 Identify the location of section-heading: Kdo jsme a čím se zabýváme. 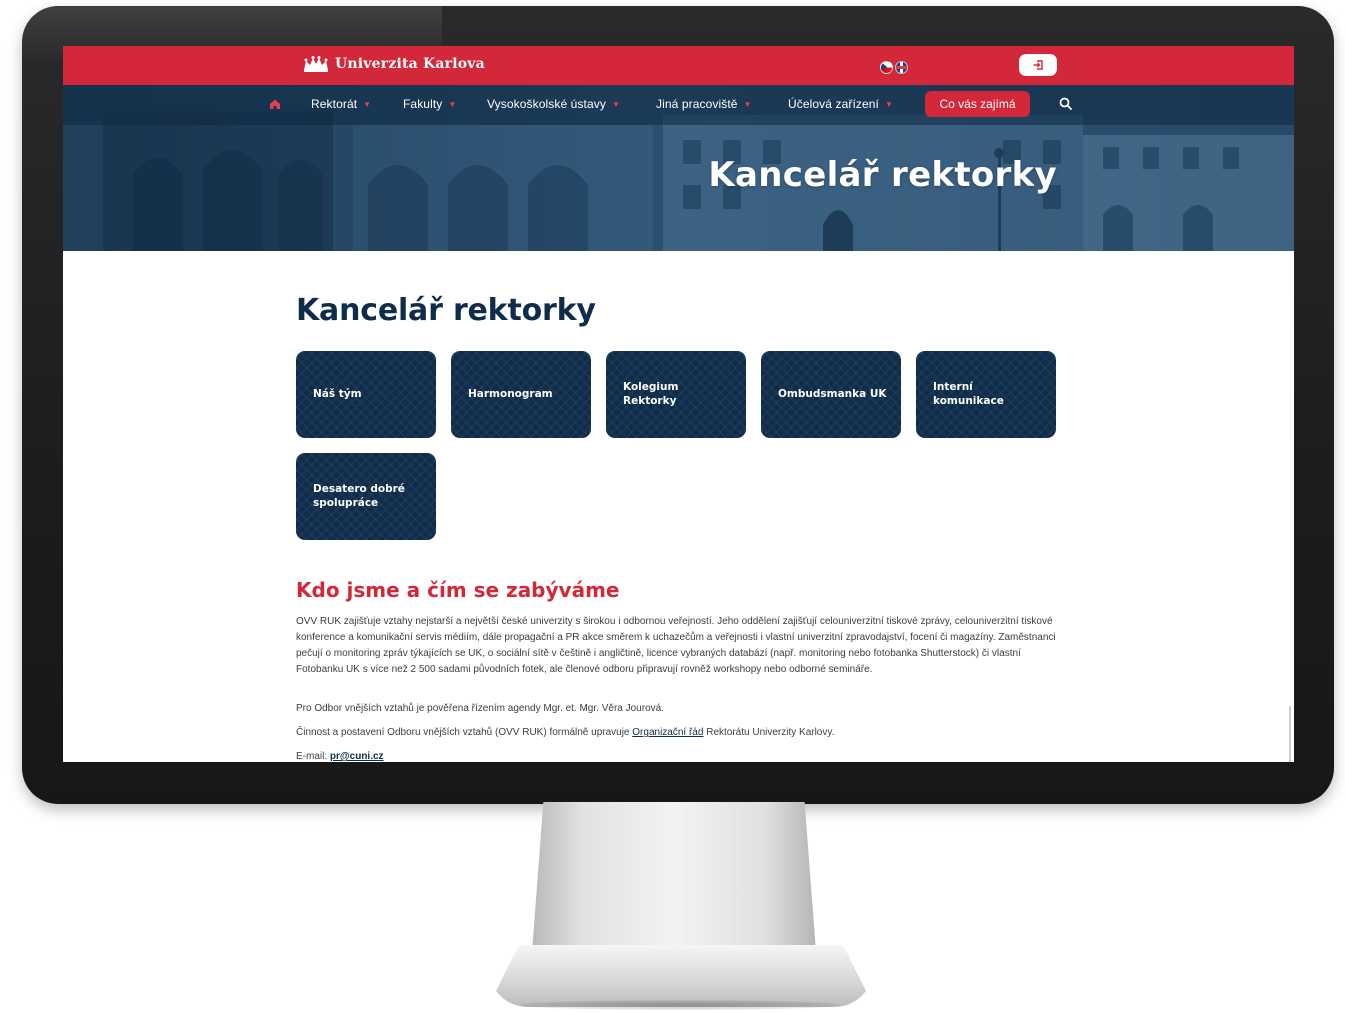
(458, 590).